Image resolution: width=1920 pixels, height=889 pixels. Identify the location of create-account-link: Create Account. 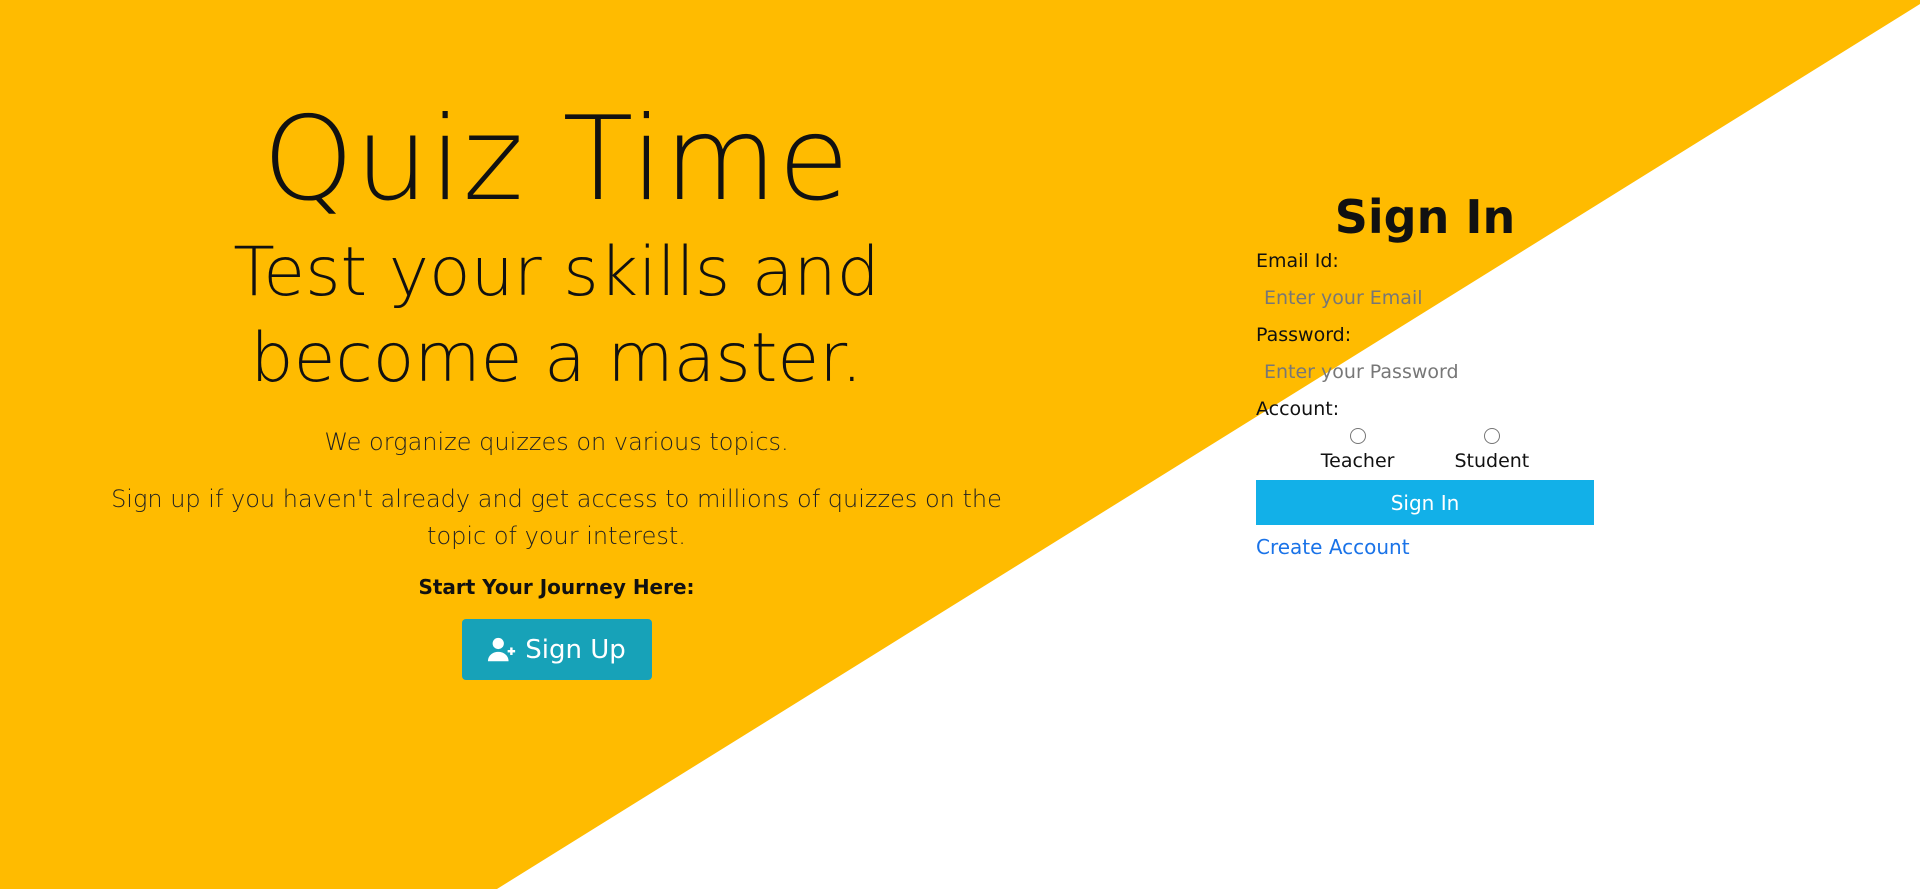
(1333, 547).